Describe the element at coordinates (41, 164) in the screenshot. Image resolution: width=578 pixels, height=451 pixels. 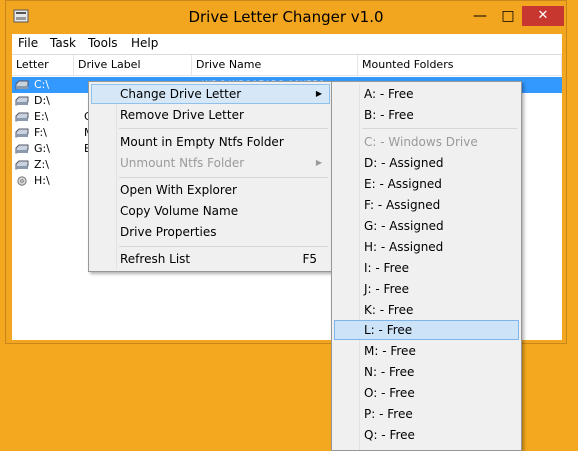
I see `drive-letter: Z:\` at that location.